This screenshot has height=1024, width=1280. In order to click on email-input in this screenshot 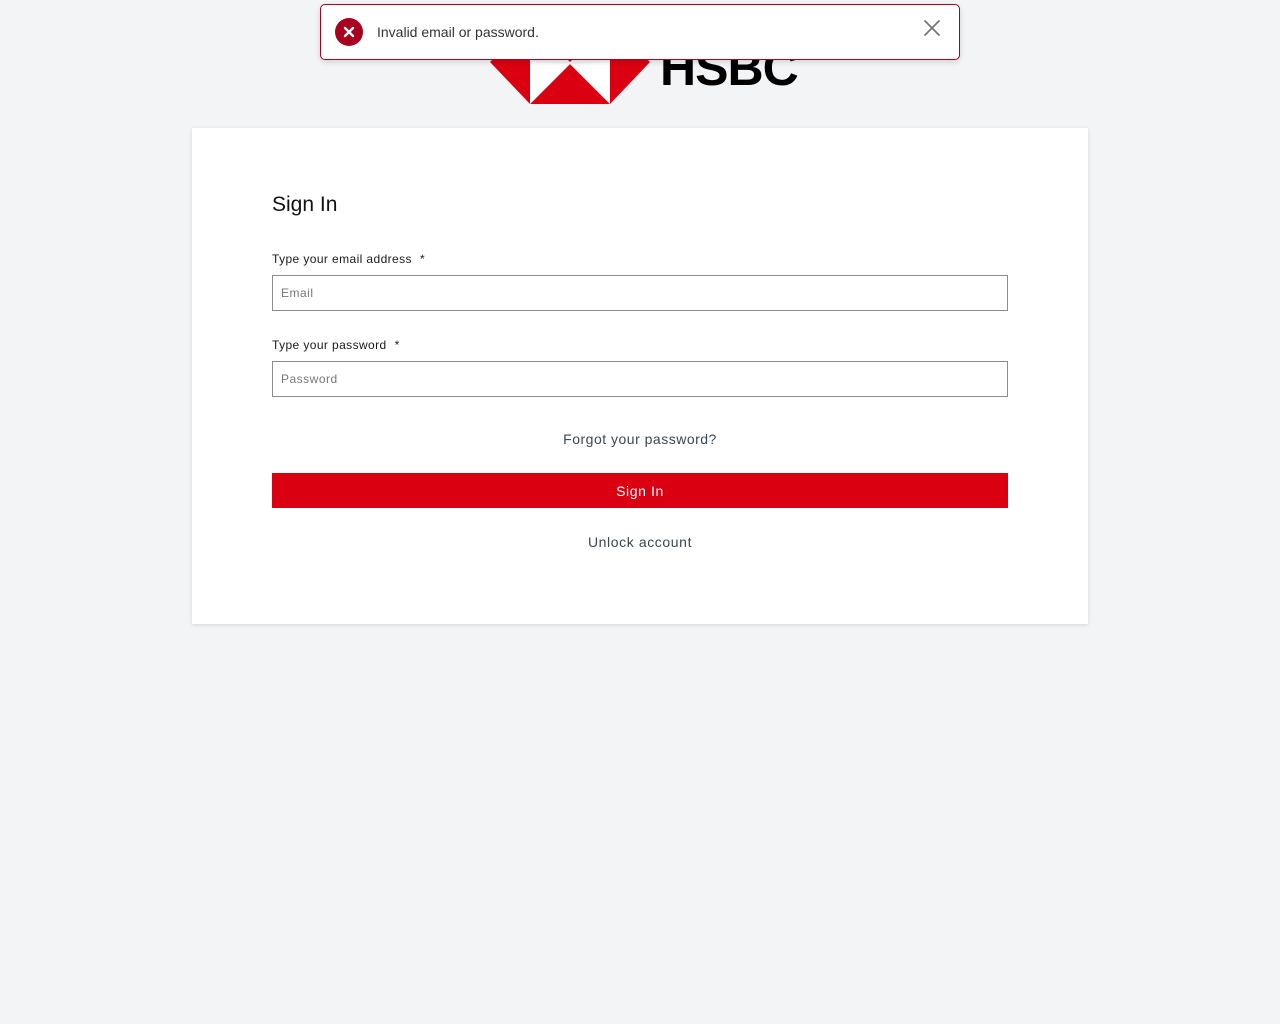, I will do `click(640, 293)`.